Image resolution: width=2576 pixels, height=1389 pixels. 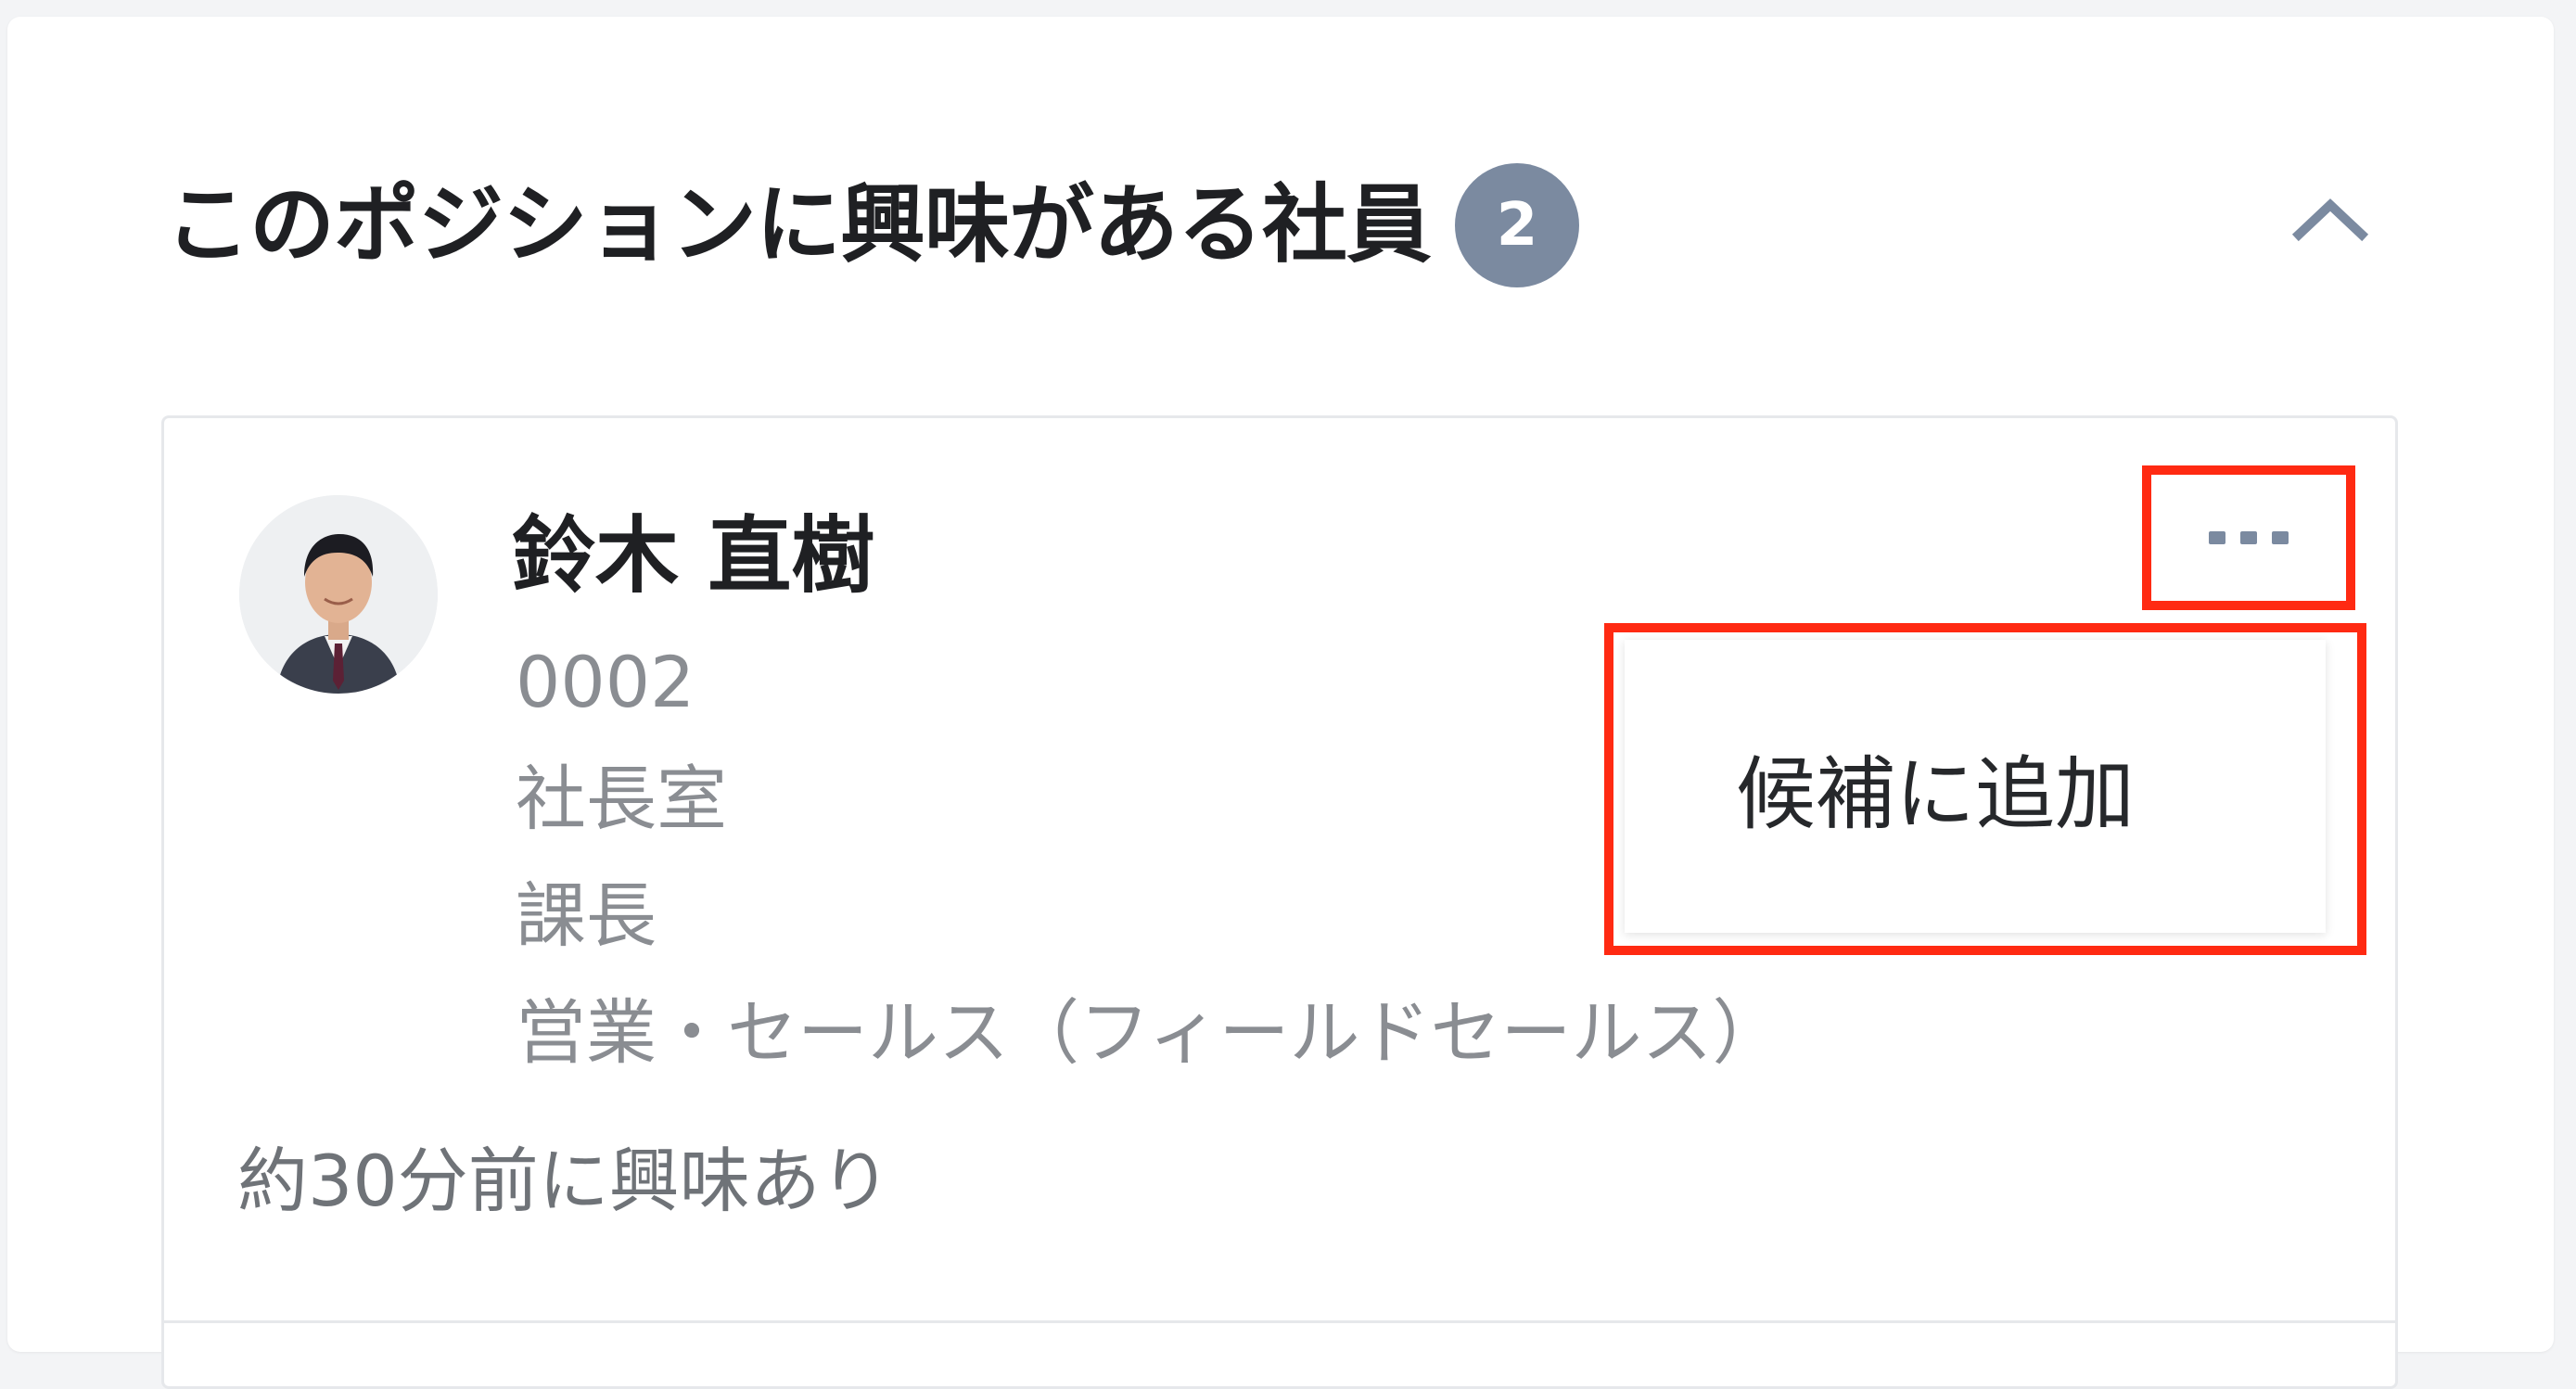 What do you see at coordinates (1279, 1321) in the screenshot?
I see `card-divider` at bounding box center [1279, 1321].